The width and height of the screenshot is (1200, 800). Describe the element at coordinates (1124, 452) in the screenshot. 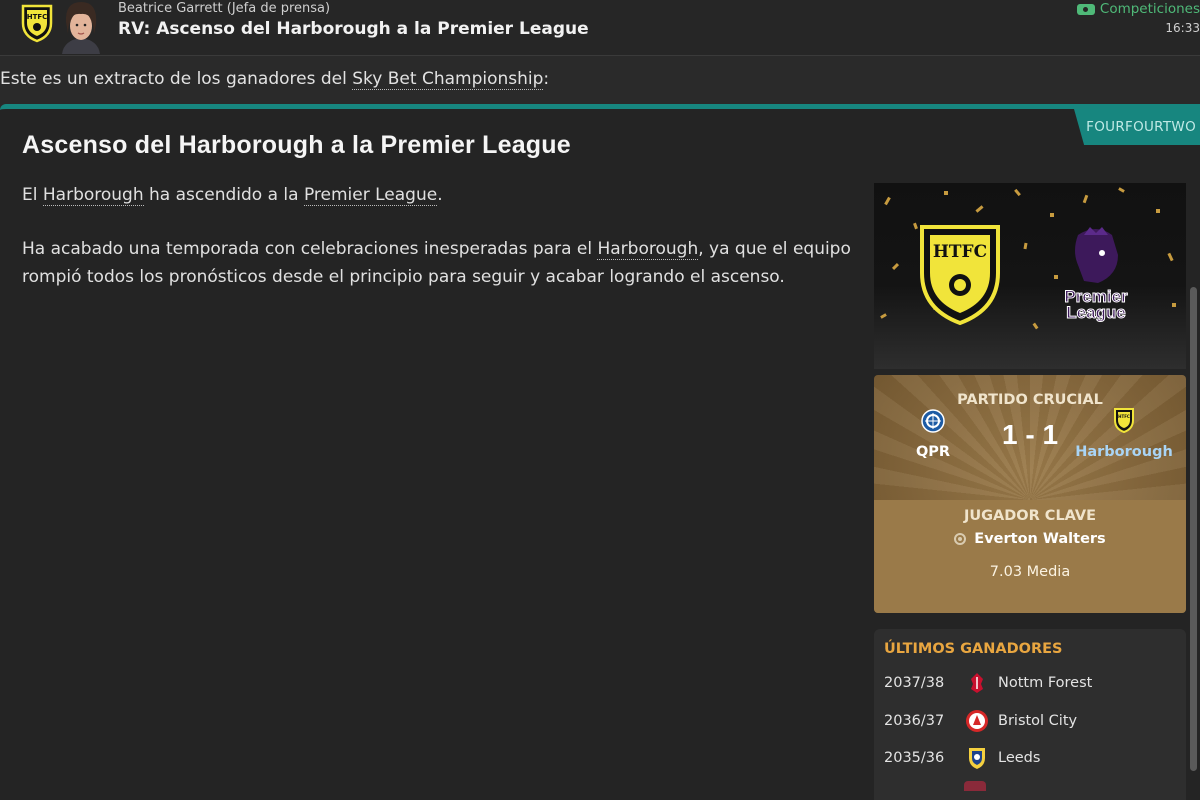

I see `away-team-name: Harborough` at that location.